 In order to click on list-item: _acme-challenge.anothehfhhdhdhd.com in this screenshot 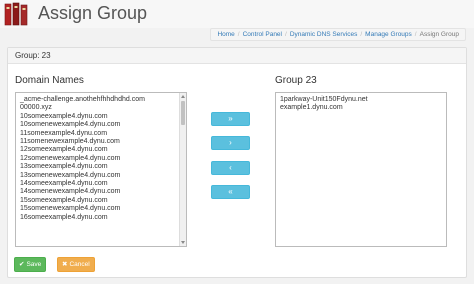, I will do `click(101, 100)`.